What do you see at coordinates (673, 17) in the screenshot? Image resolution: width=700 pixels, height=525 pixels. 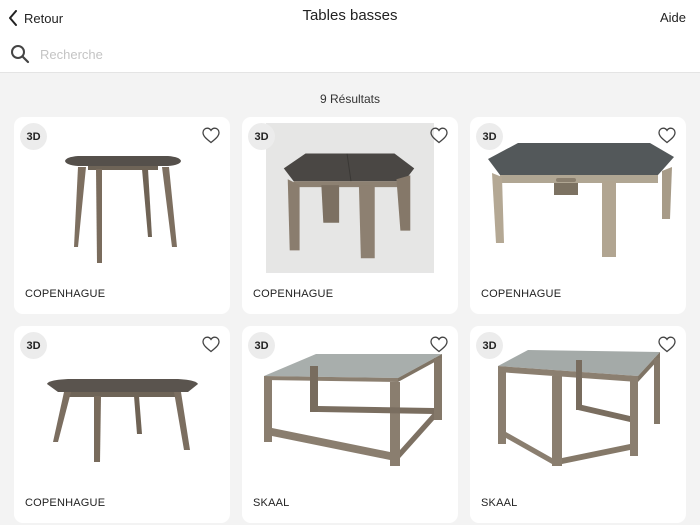 I see `help-button: Aide` at bounding box center [673, 17].